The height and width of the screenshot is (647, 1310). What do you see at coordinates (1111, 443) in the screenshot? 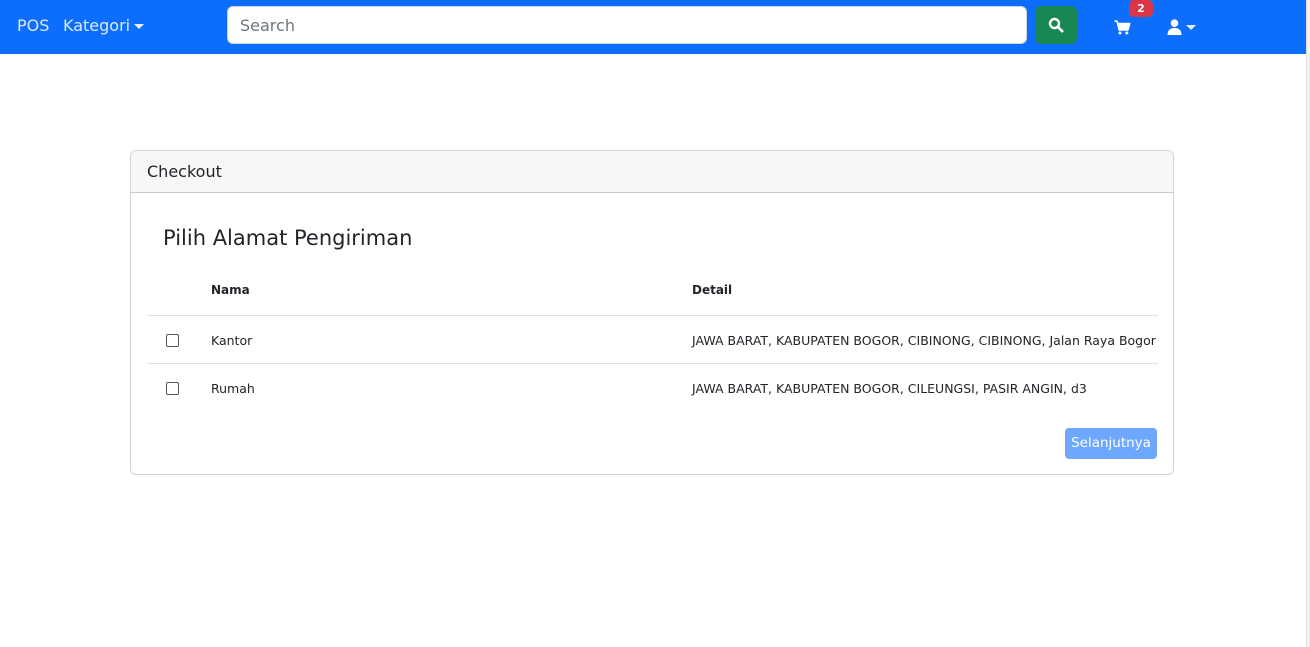
I see `next-button: Selanjutnya` at bounding box center [1111, 443].